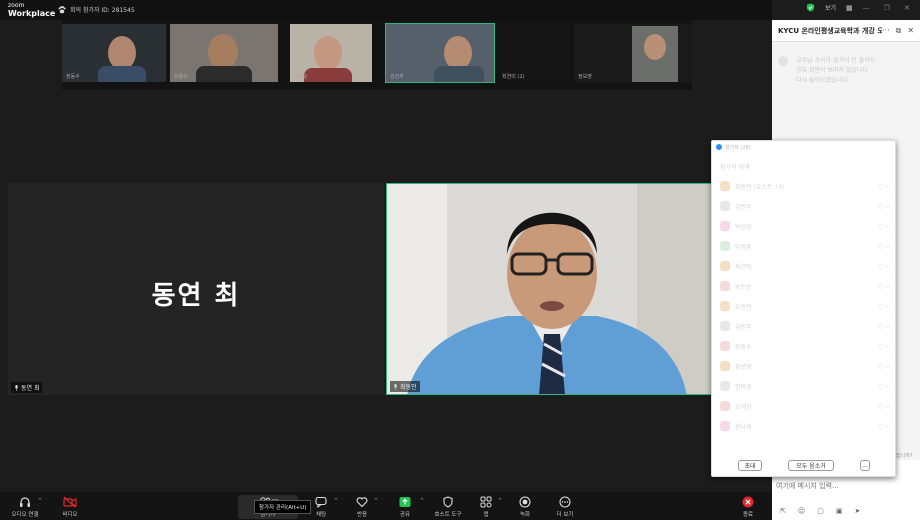 This screenshot has width=920, height=520. Describe the element at coordinates (805, 186) in the screenshot. I see `participant-row: 최동인 (호스트, 나) ▯ ▭` at that location.